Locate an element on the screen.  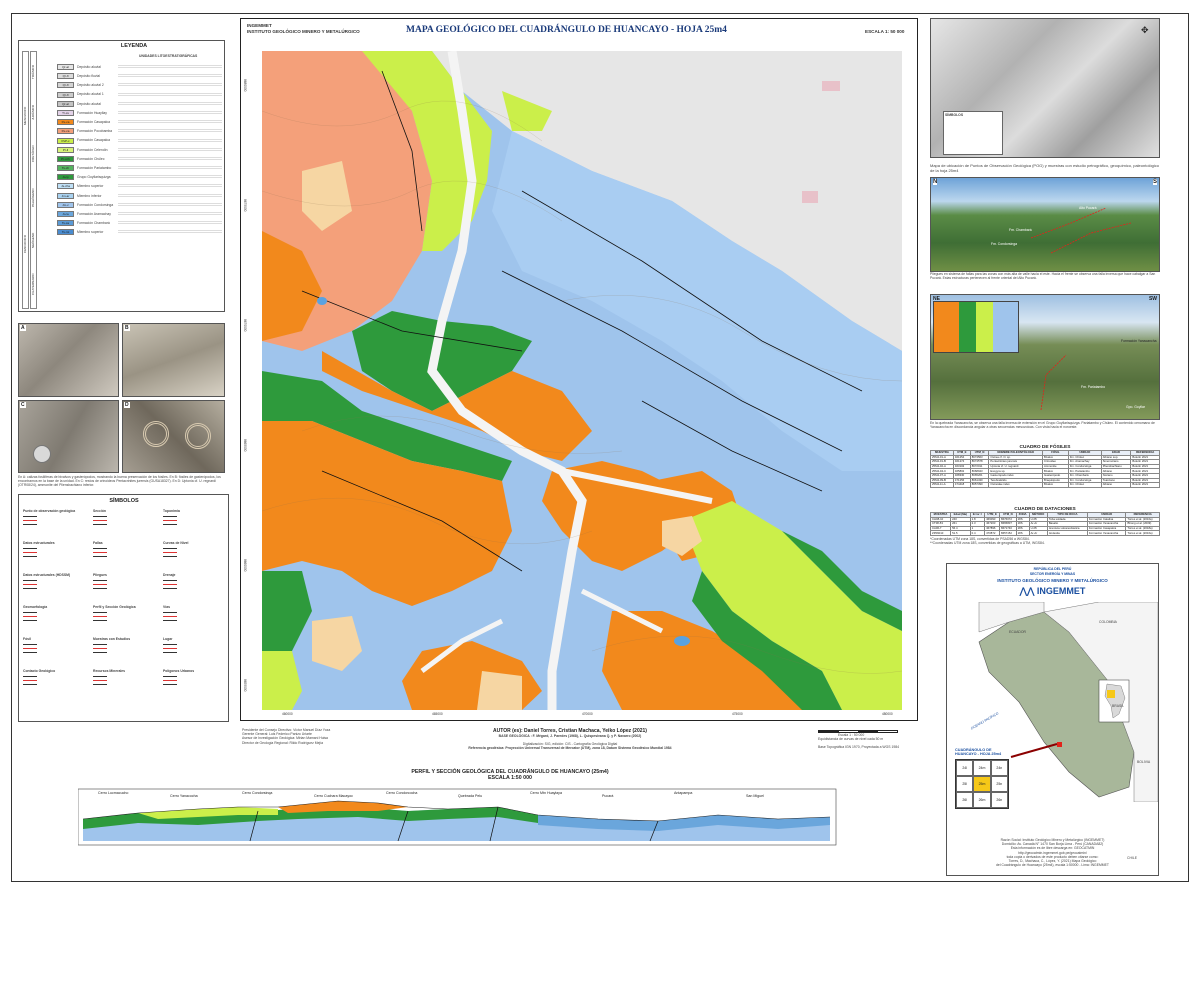
symbol-group-title: Vías is located at coordinates (166, 607).